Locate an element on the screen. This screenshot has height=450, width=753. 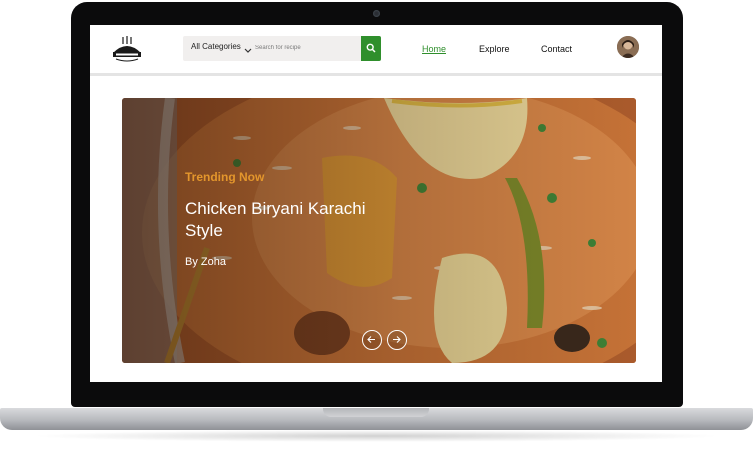
arrow-right-icon is located at coordinates (397, 339).